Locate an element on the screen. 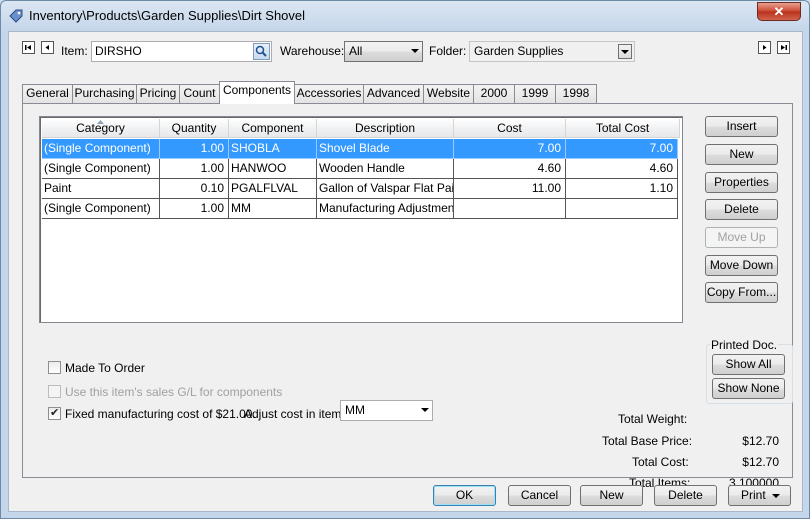 This screenshot has height=519, width=810. made-to-order-checkbox is located at coordinates (54, 367).